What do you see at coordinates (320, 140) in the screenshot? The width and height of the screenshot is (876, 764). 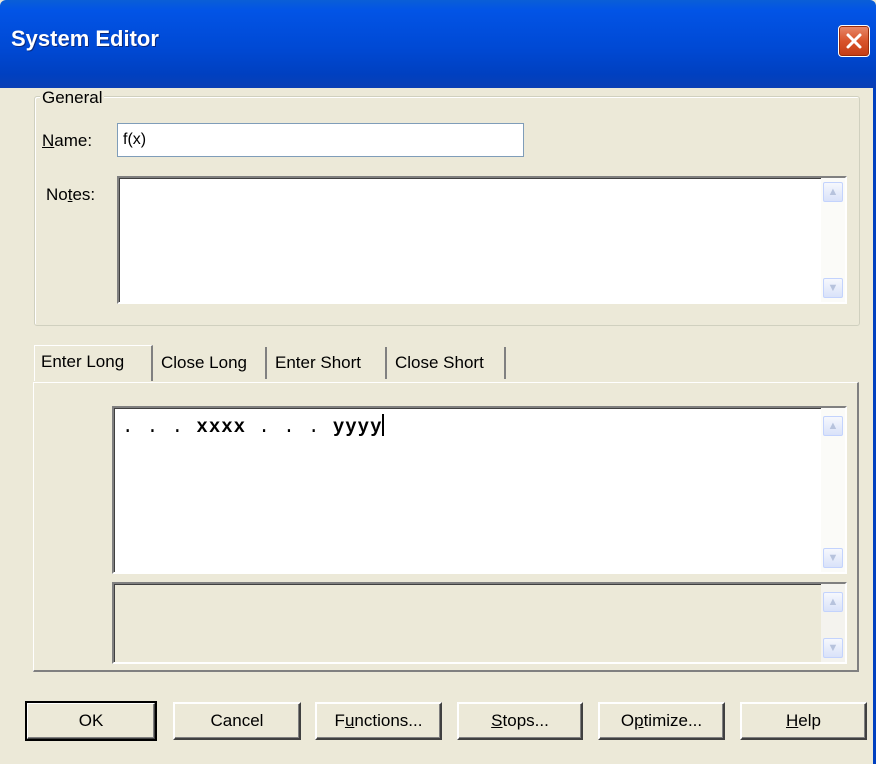 I see `name-input: f(x)` at bounding box center [320, 140].